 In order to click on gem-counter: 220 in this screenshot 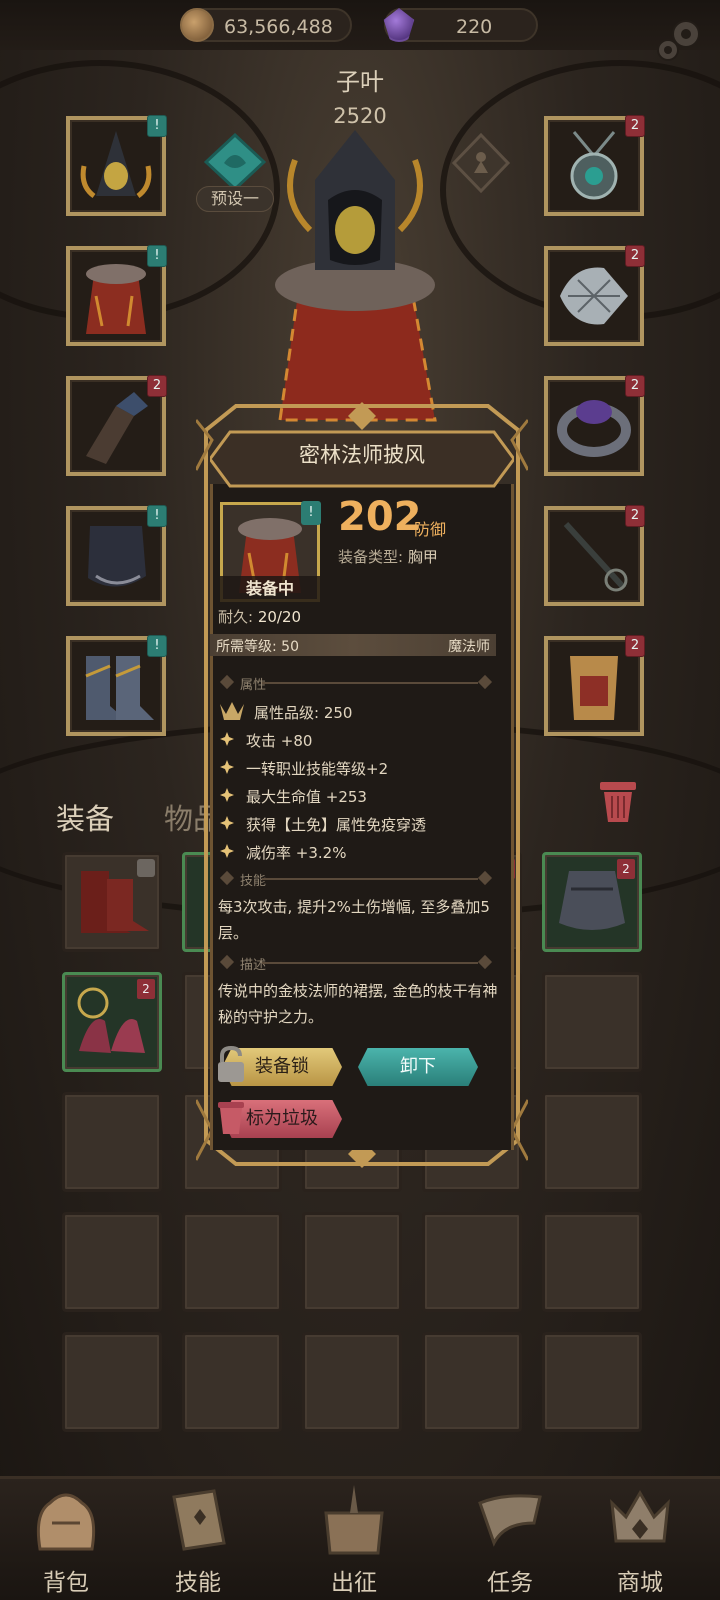, I will do `click(460, 25)`.